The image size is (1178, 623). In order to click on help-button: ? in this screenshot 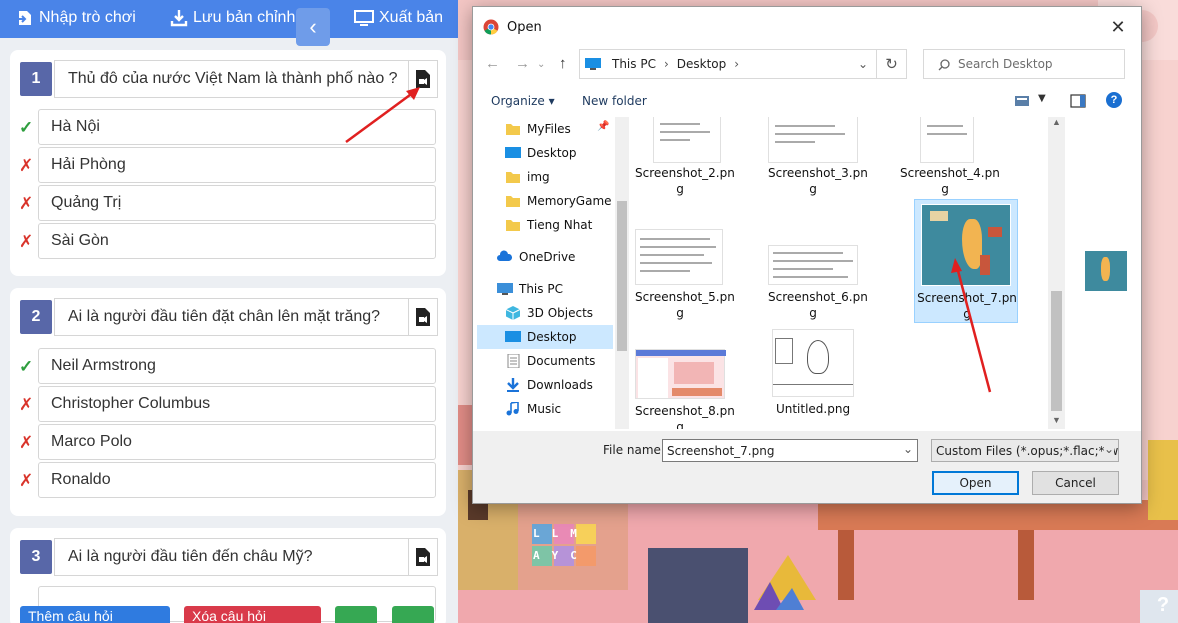, I will do `click(1163, 608)`.